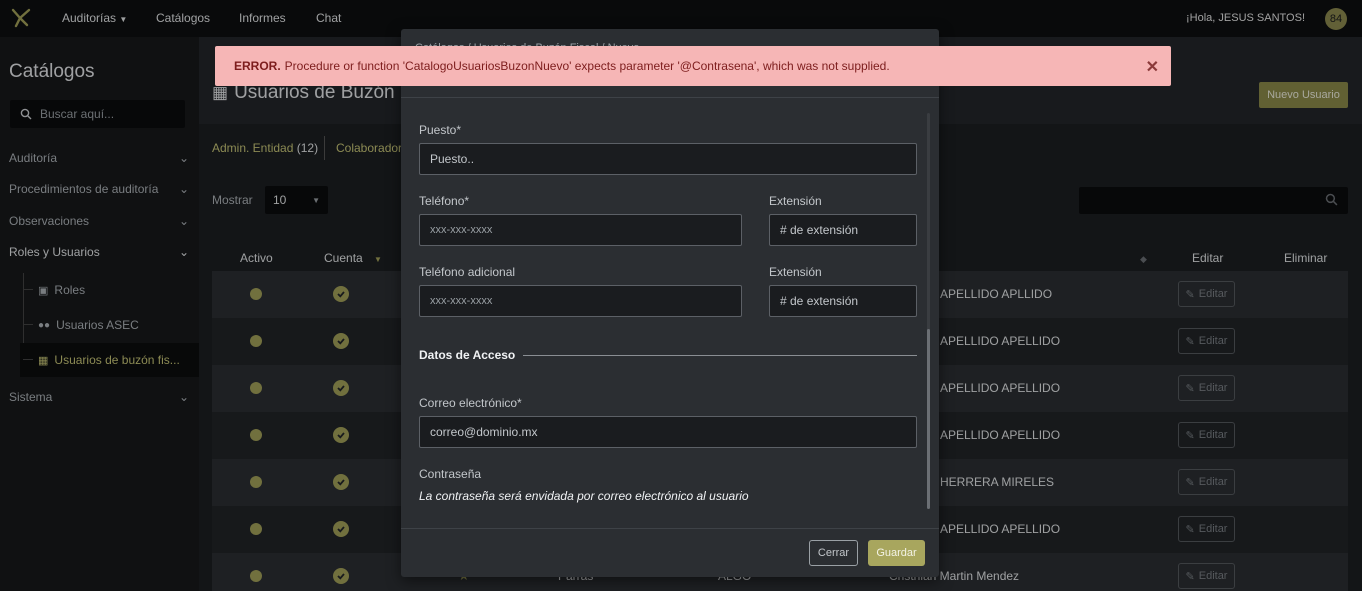  I want to click on puesto-label: Puesto*, so click(440, 130).